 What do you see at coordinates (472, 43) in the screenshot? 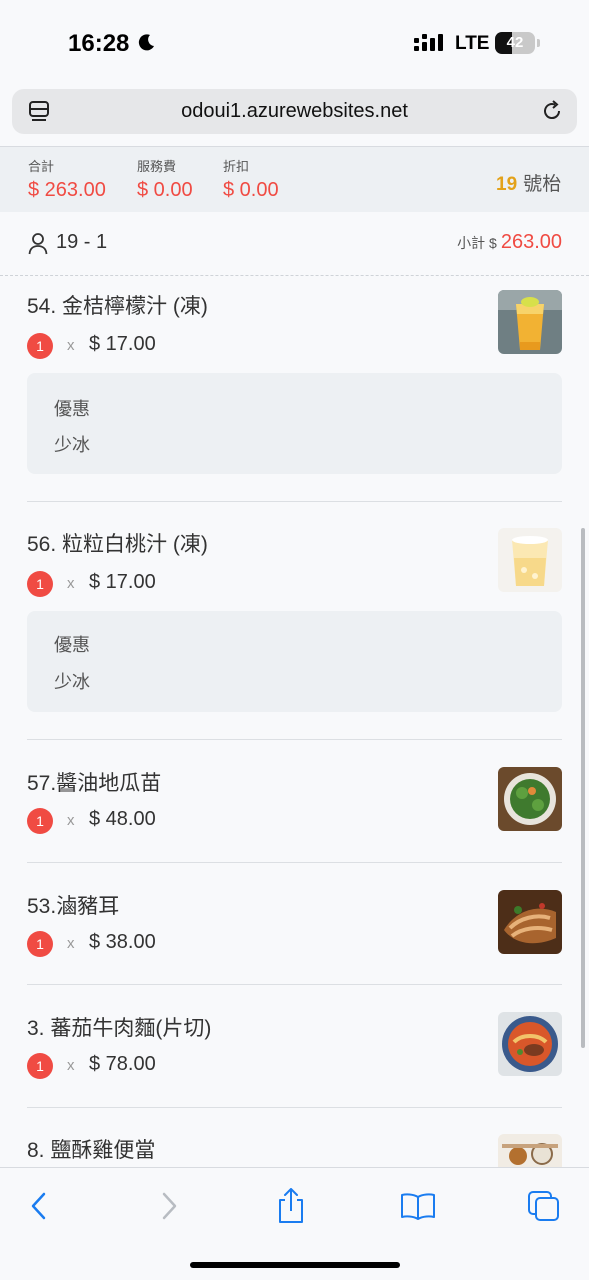
I see `network-type: LTE` at bounding box center [472, 43].